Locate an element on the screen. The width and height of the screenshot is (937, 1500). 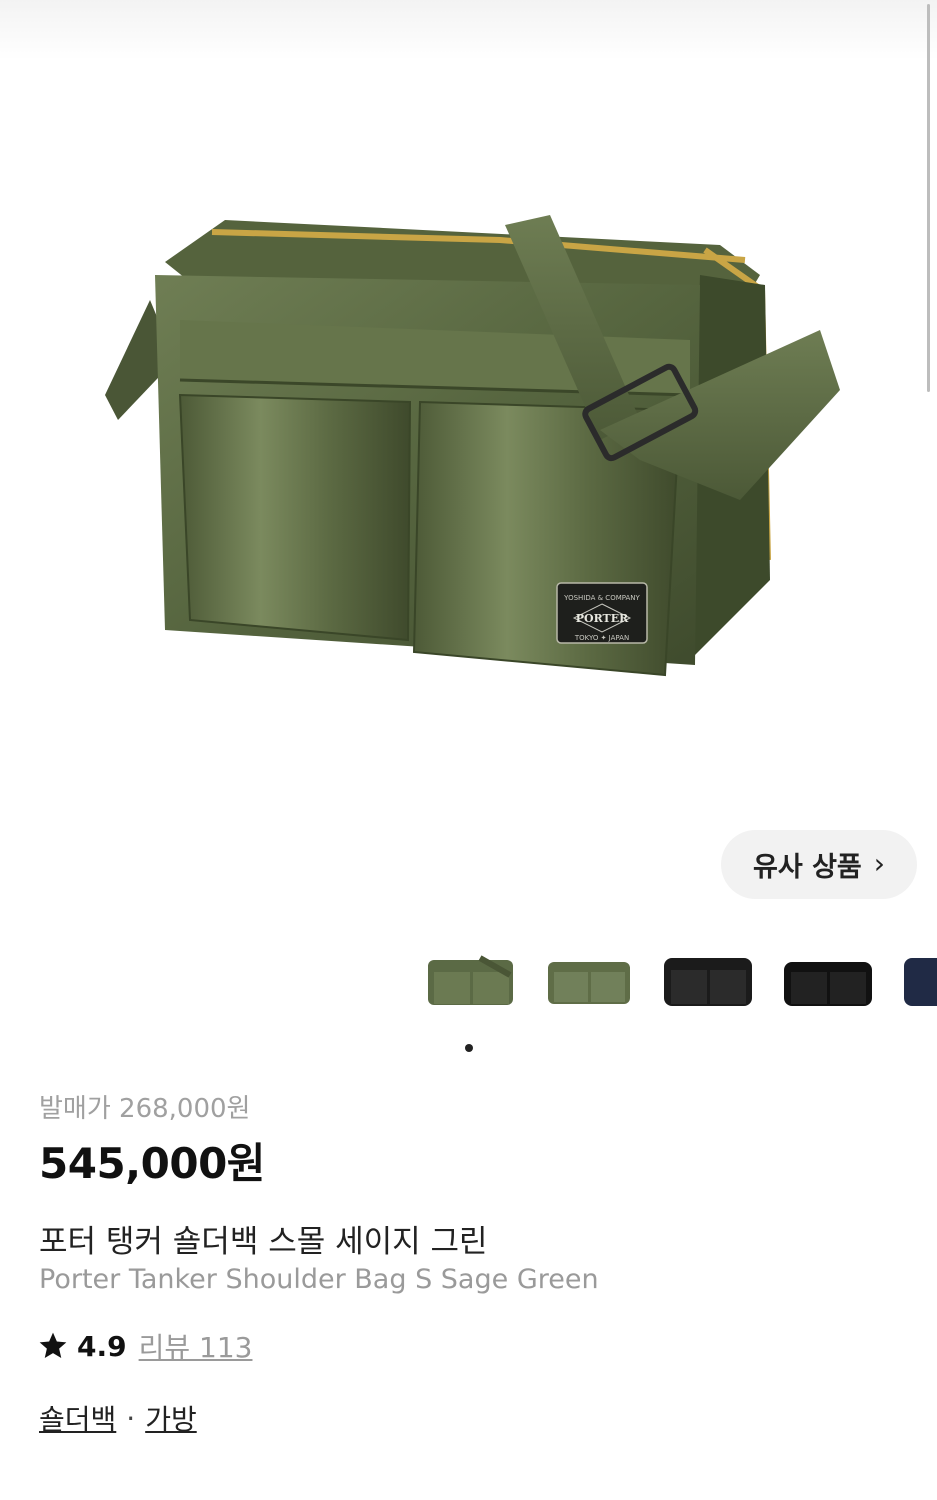
category-breadcrumb: 숄더백 · 가방 is located at coordinates (118, 1418).